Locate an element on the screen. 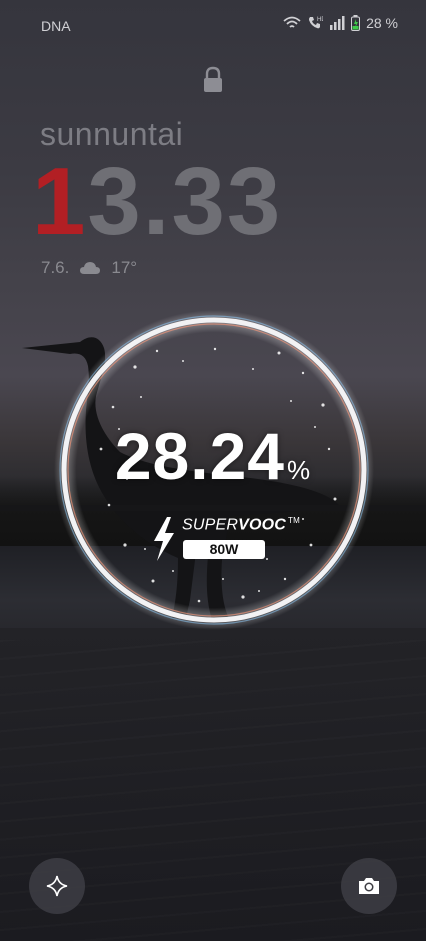 This screenshot has height=941, width=426. clock: 13.33 is located at coordinates (157, 202).